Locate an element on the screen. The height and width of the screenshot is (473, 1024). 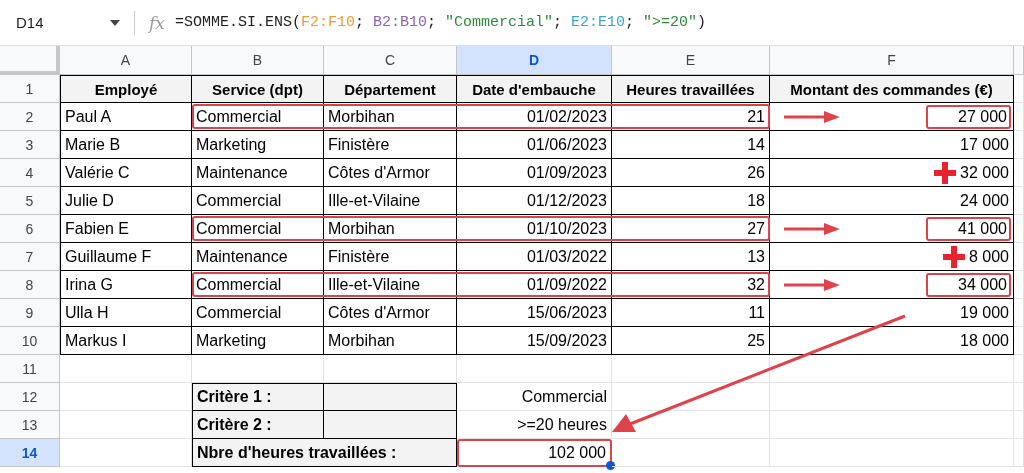
column-header: D is located at coordinates (534, 60).